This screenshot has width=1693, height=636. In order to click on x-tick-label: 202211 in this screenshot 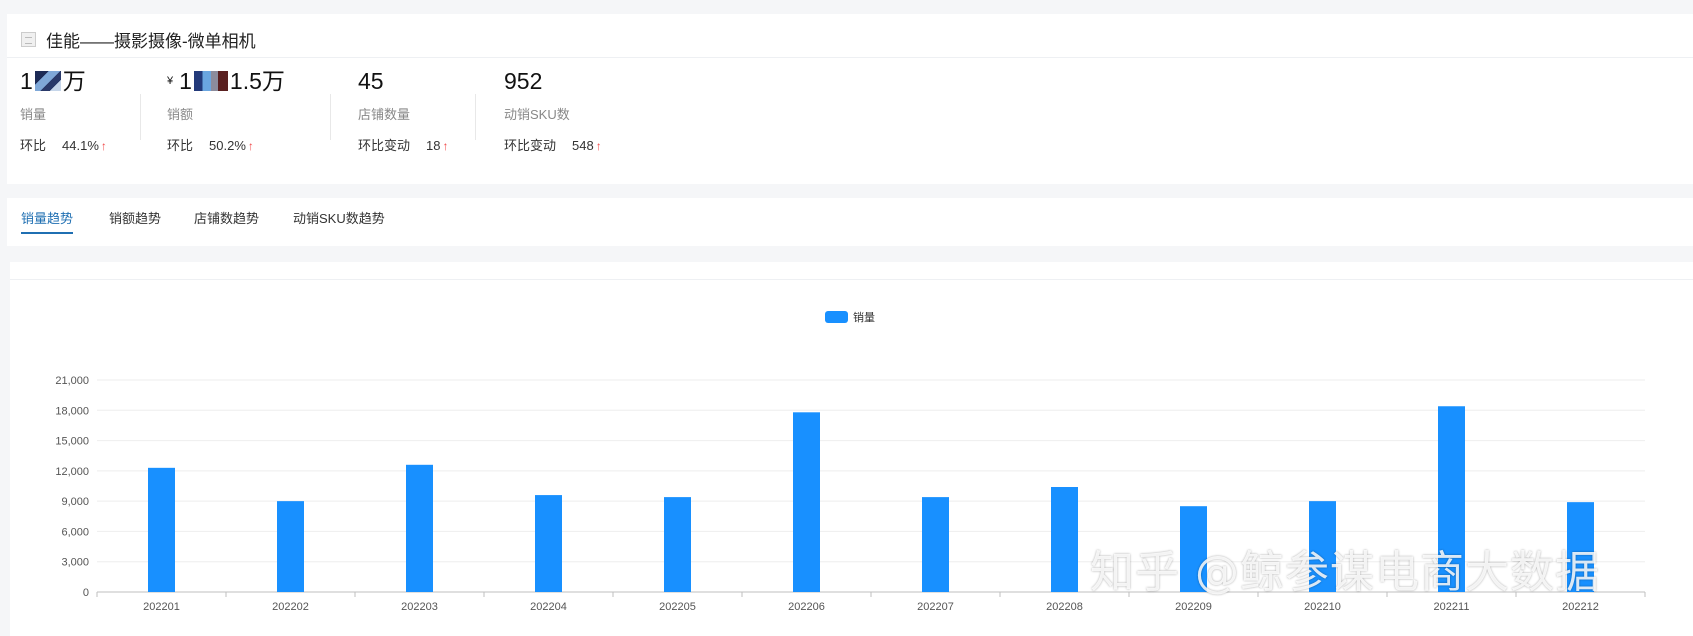, I will do `click(1452, 607)`.